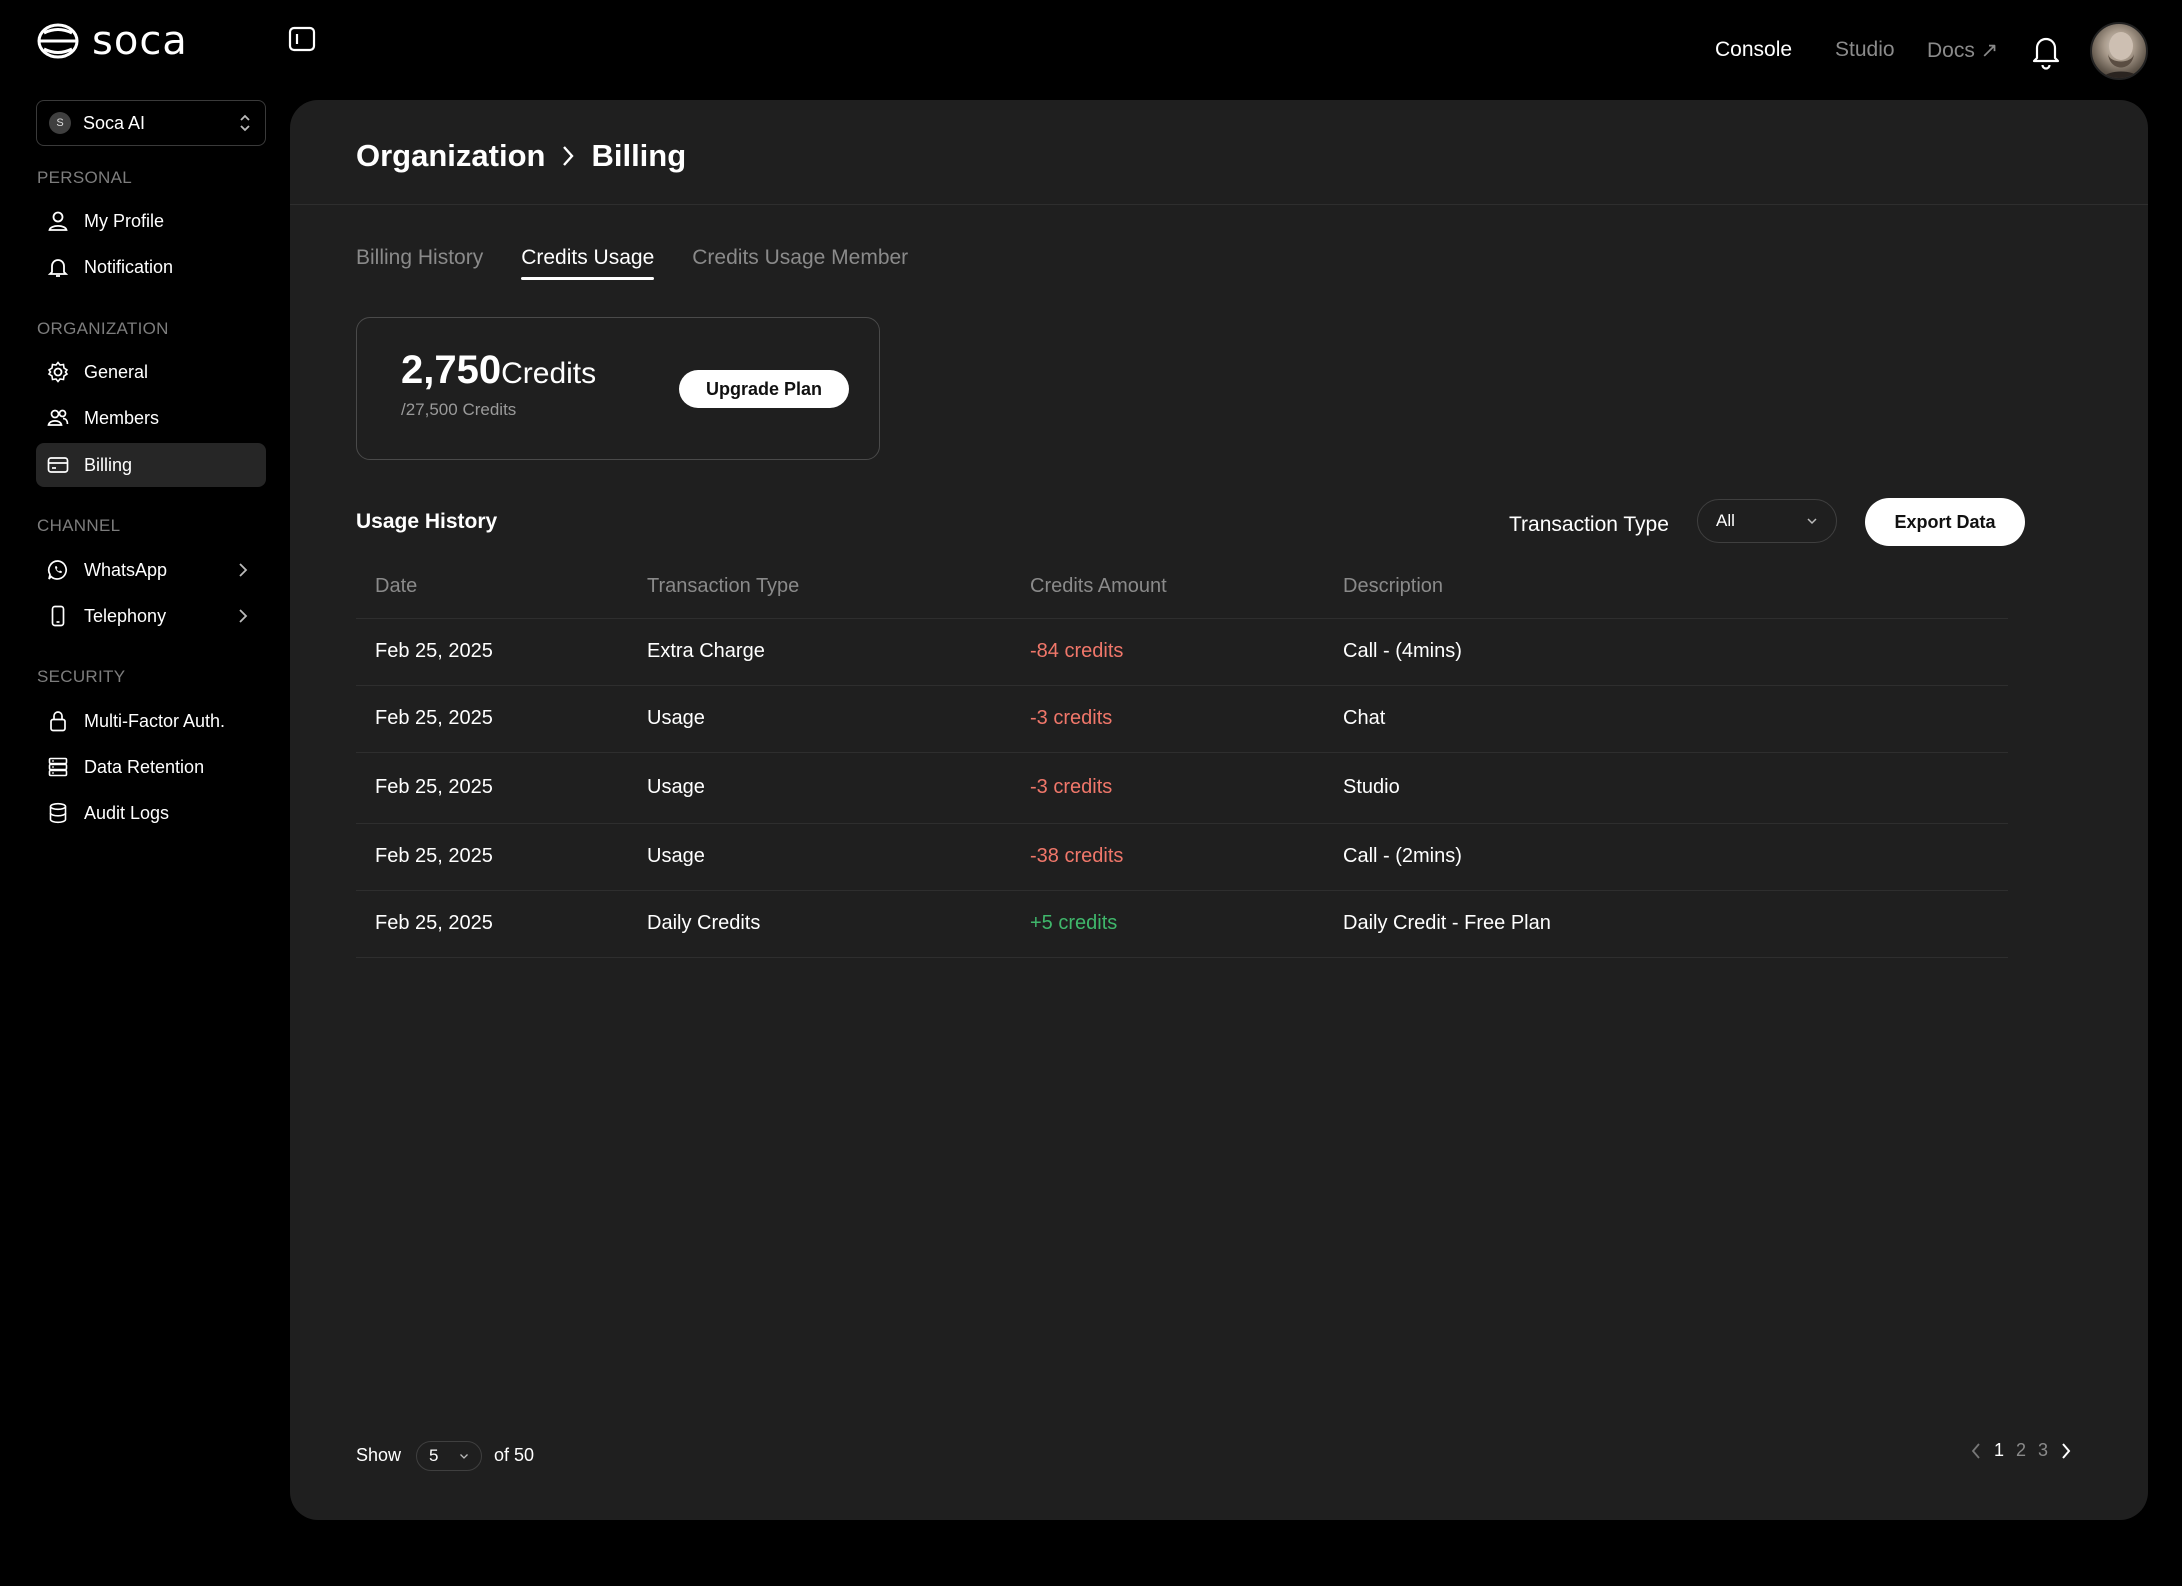 This screenshot has width=2182, height=1586. I want to click on usage-history-title: Usage History, so click(427, 521).